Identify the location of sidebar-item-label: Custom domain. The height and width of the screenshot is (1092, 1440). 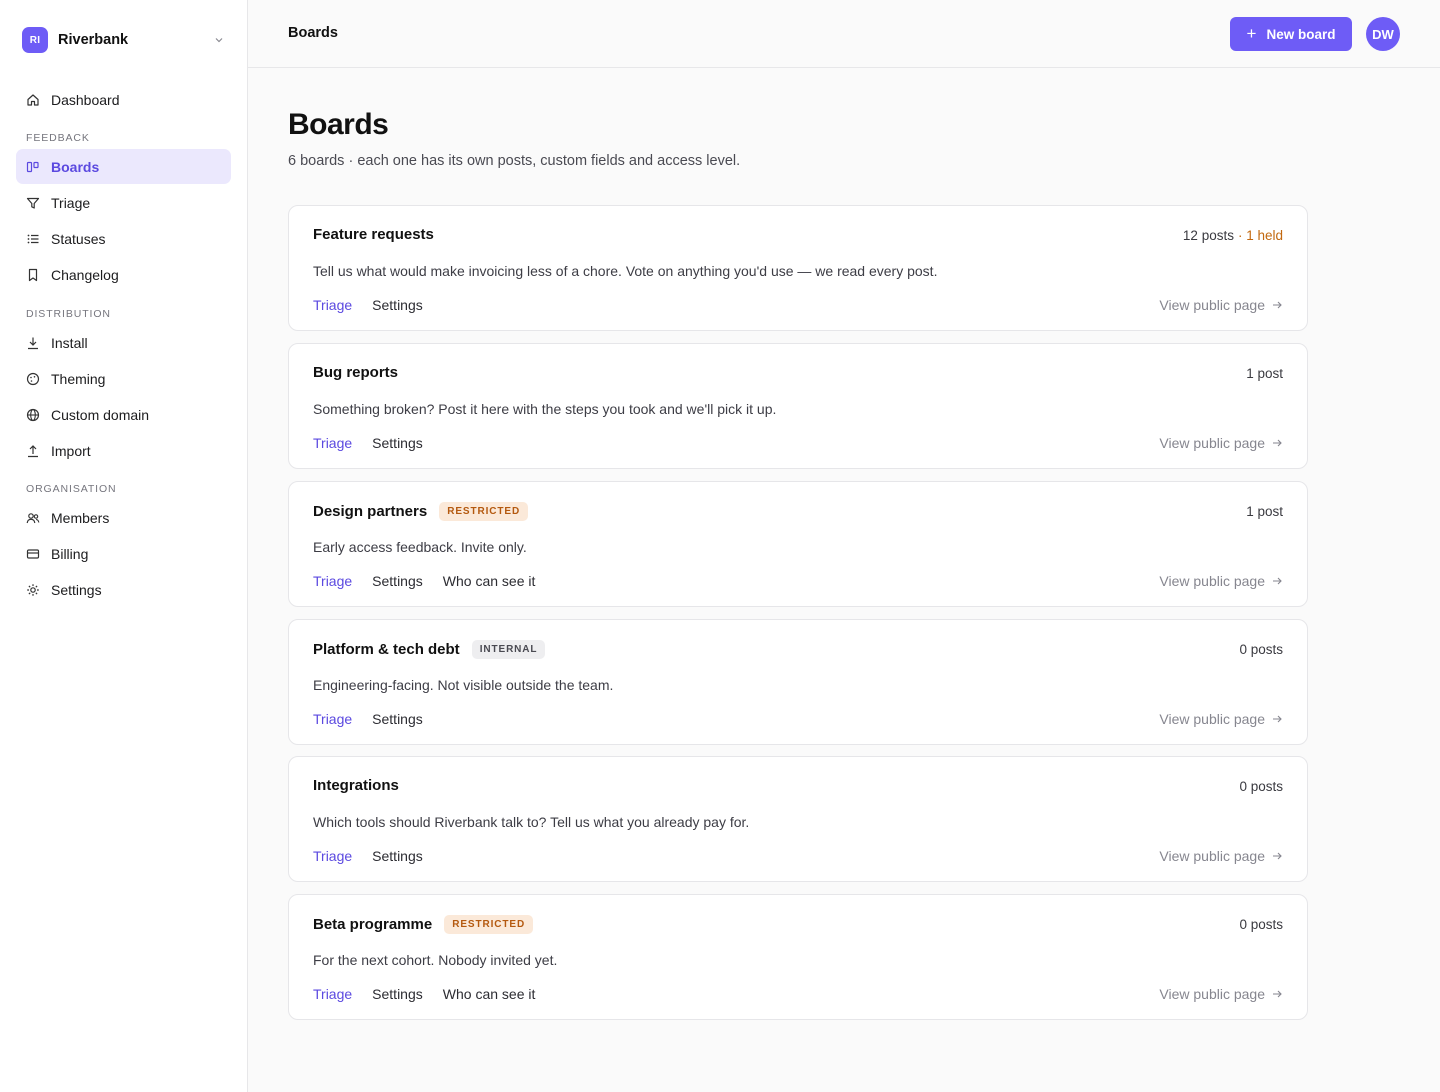
(100, 414).